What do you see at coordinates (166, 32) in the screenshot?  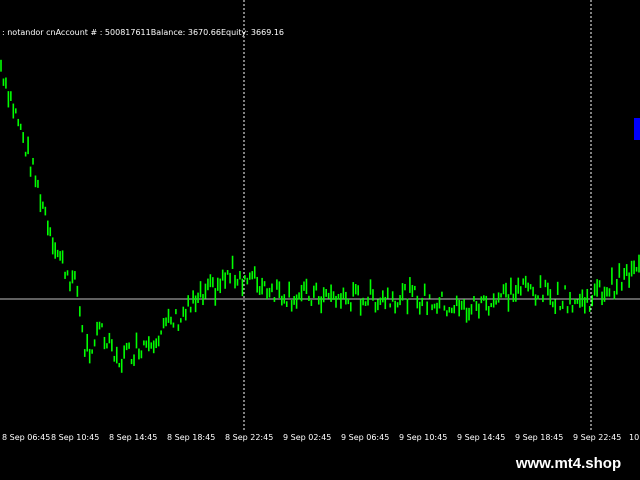 I see `balance-label: Balance` at bounding box center [166, 32].